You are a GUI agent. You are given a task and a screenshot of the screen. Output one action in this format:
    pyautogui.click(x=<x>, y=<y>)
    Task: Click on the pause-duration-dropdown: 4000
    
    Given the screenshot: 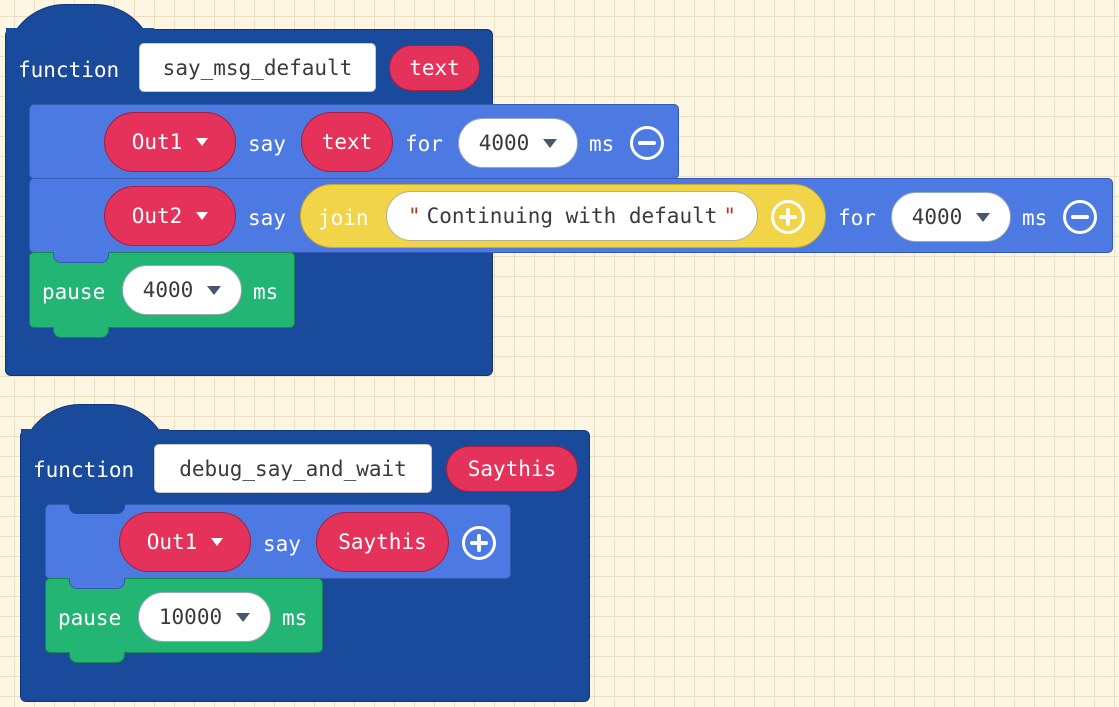 What is the action you would take?
    pyautogui.click(x=182, y=290)
    